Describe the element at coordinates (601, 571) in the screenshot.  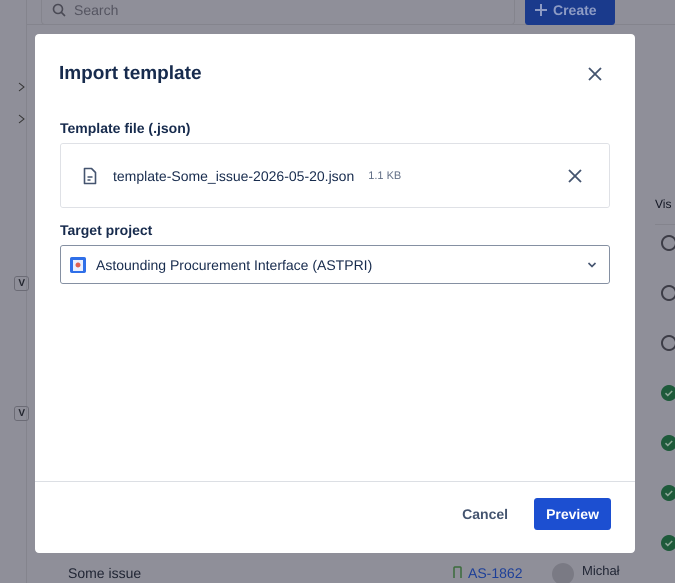
I see `assignee-name: Michał` at that location.